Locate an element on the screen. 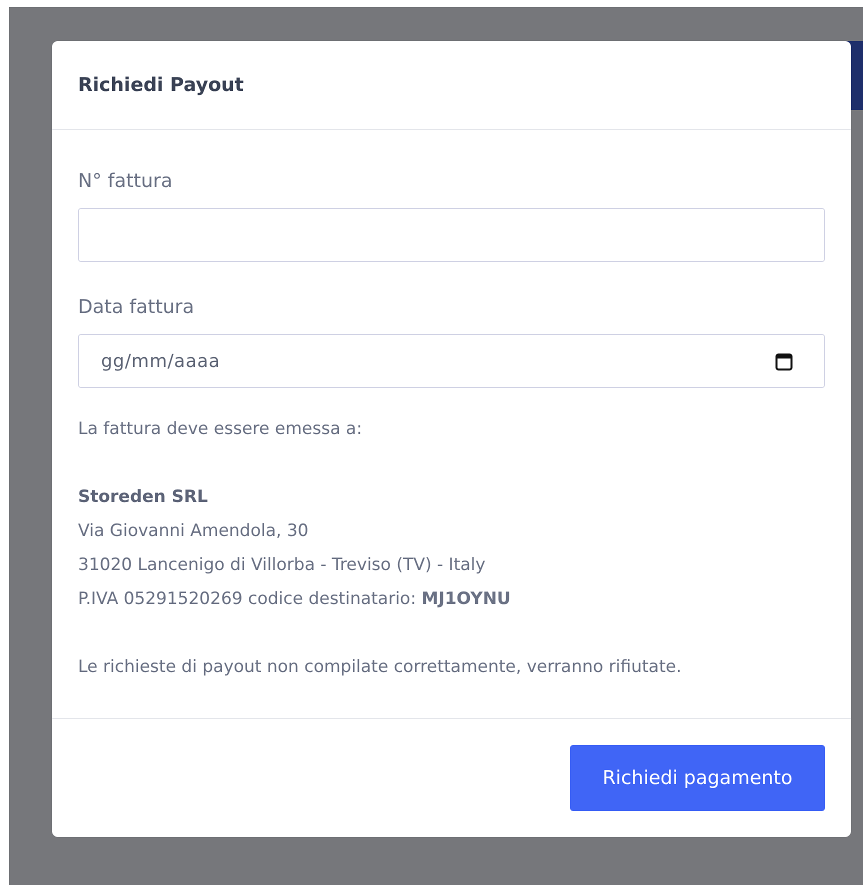  field-label: N° fattura is located at coordinates (126, 181).